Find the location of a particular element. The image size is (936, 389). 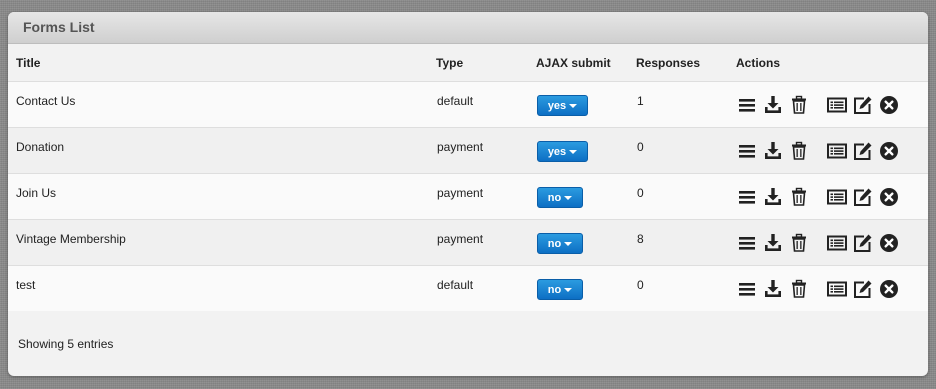

form-title: Donation is located at coordinates (40, 146).